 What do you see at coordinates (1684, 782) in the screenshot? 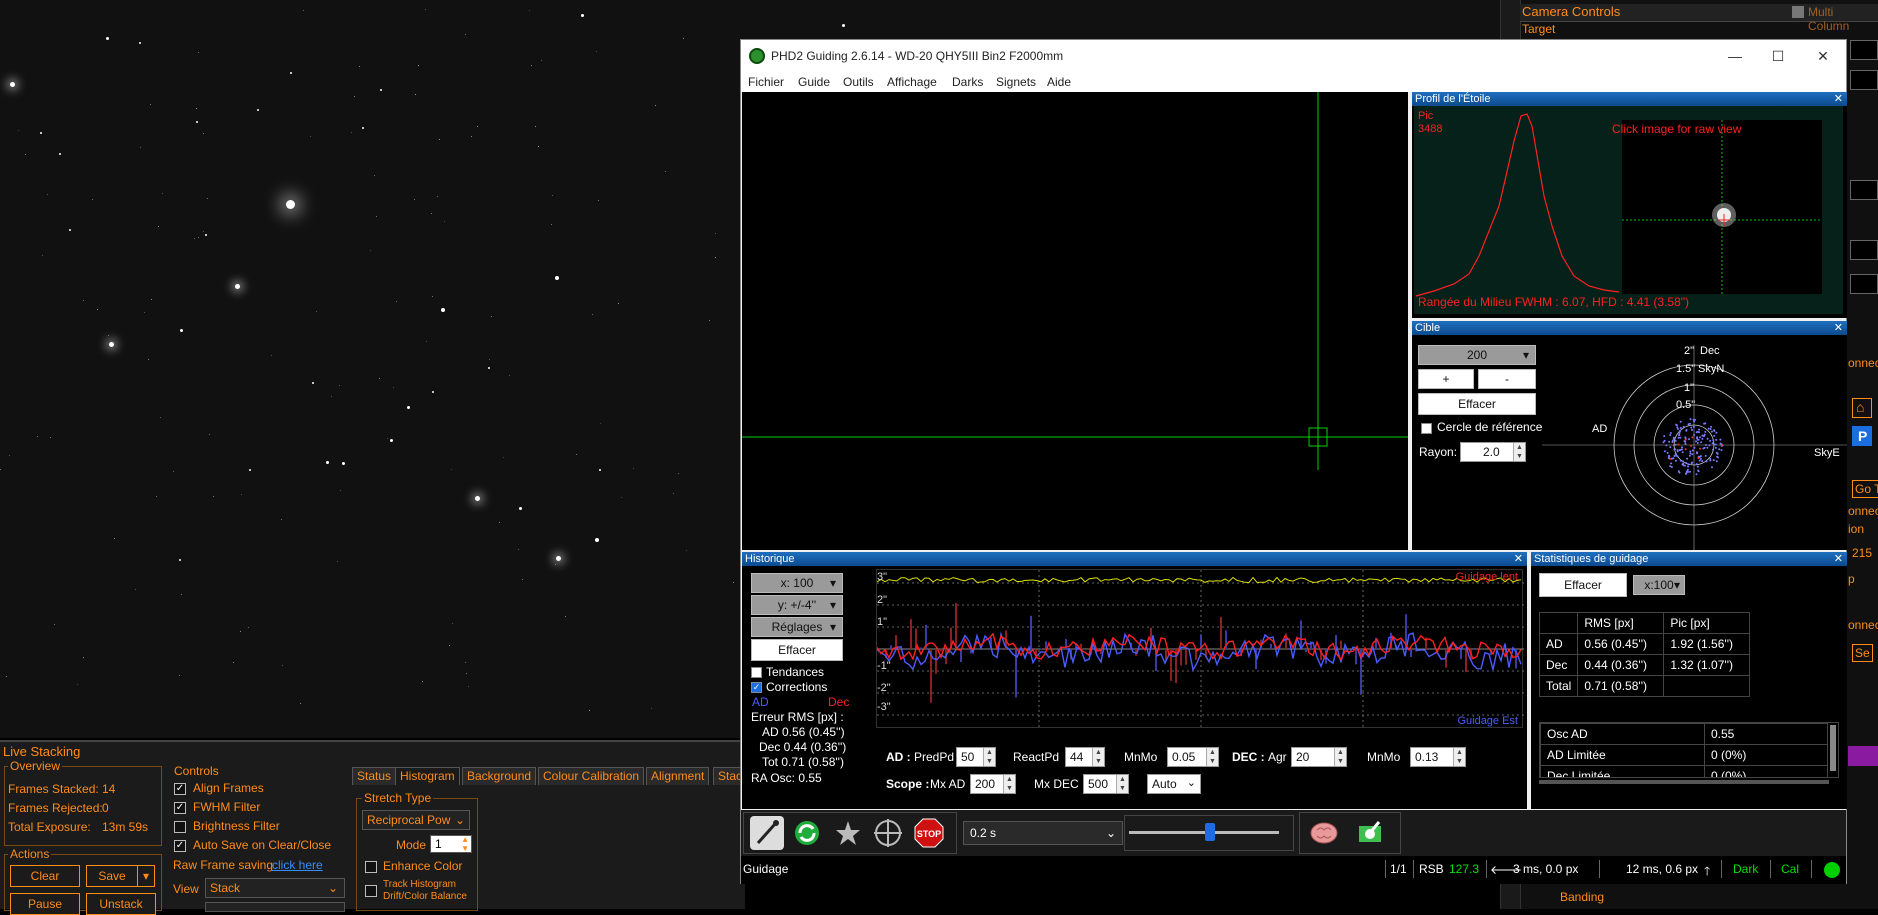
I see `horizontal-scrollbar` at bounding box center [1684, 782].